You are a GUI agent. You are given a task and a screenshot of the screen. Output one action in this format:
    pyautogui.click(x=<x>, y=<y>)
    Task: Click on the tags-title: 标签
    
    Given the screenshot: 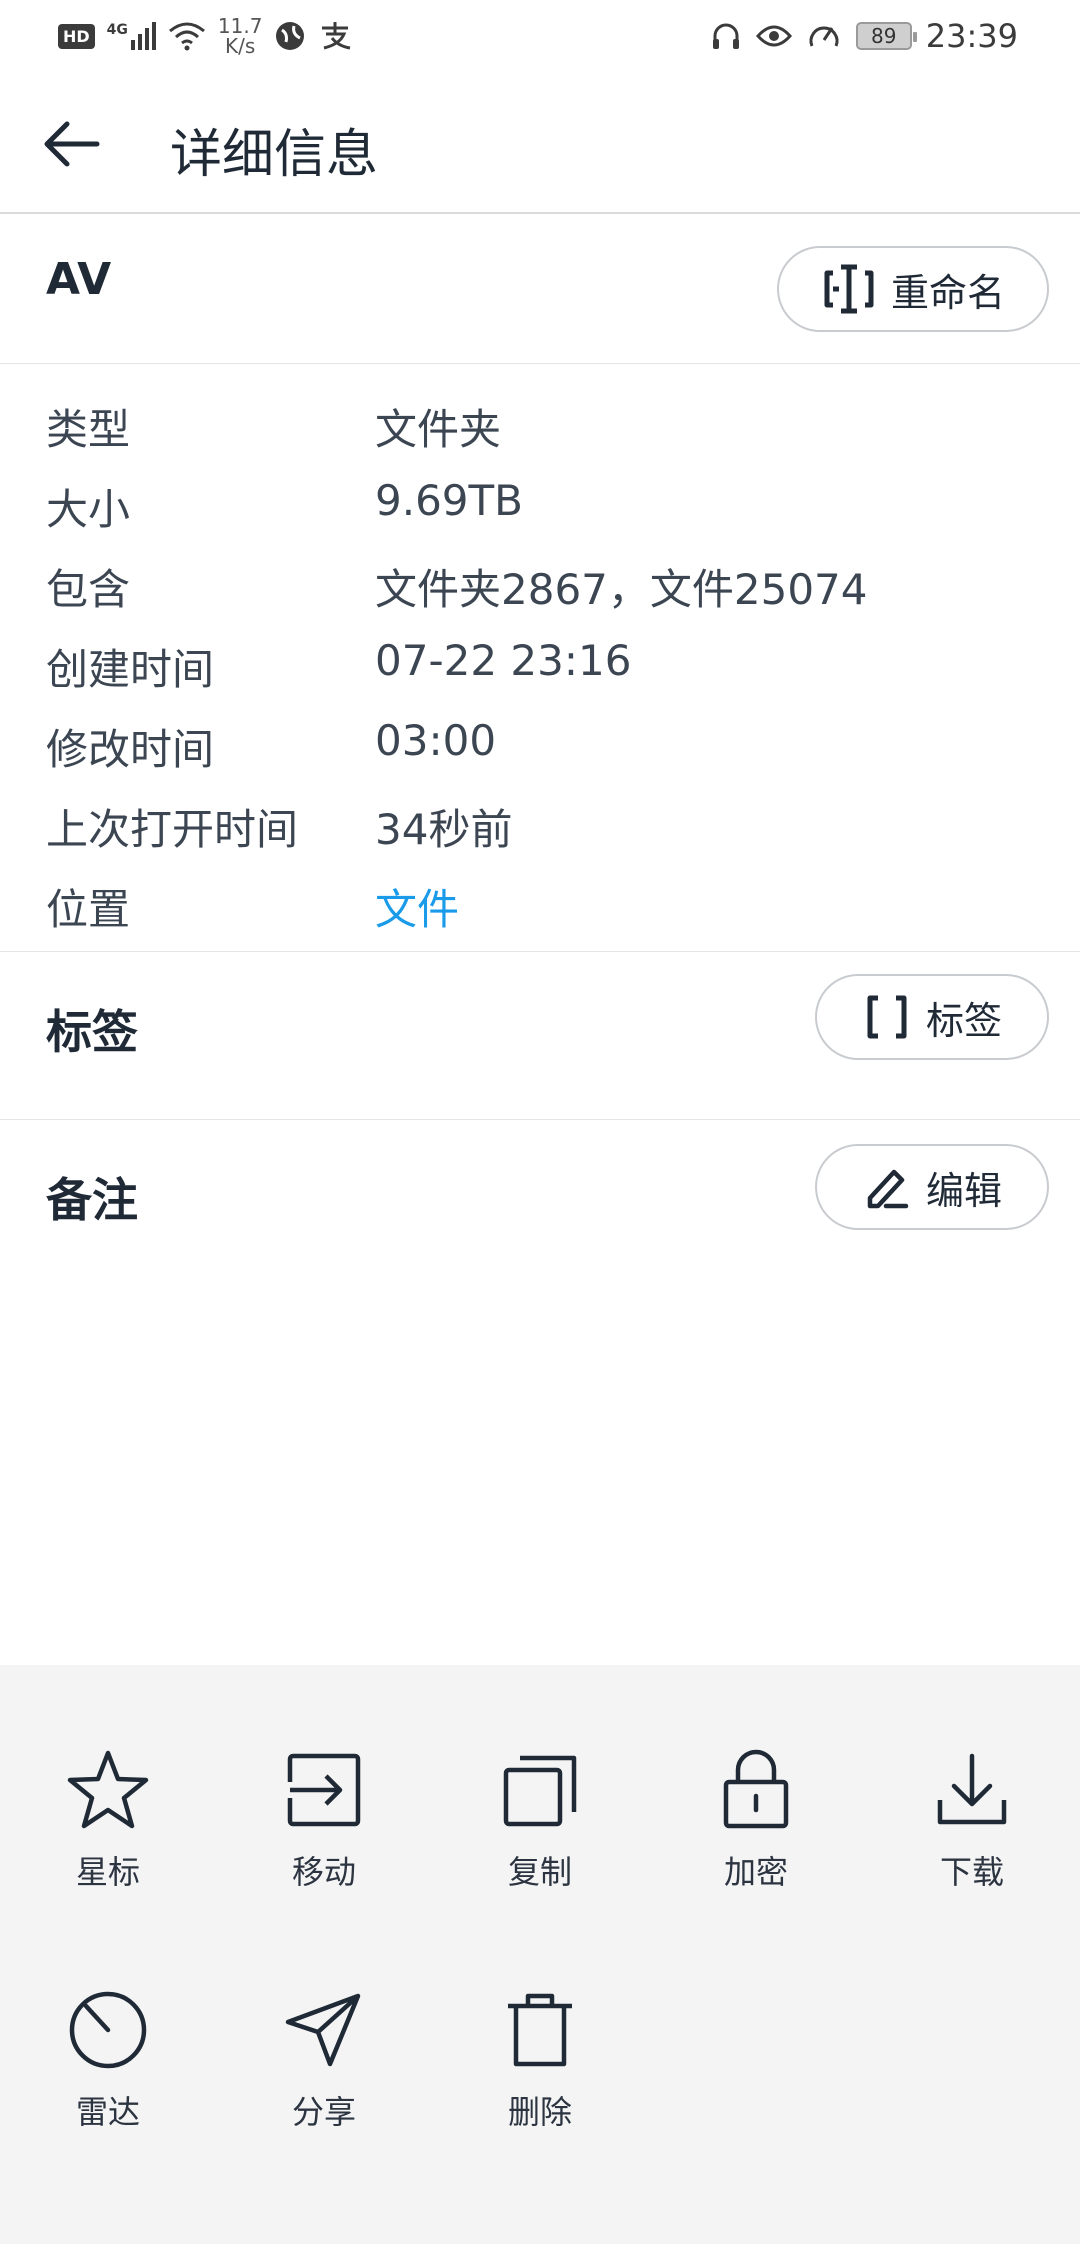 What is the action you would take?
    pyautogui.click(x=92, y=1032)
    